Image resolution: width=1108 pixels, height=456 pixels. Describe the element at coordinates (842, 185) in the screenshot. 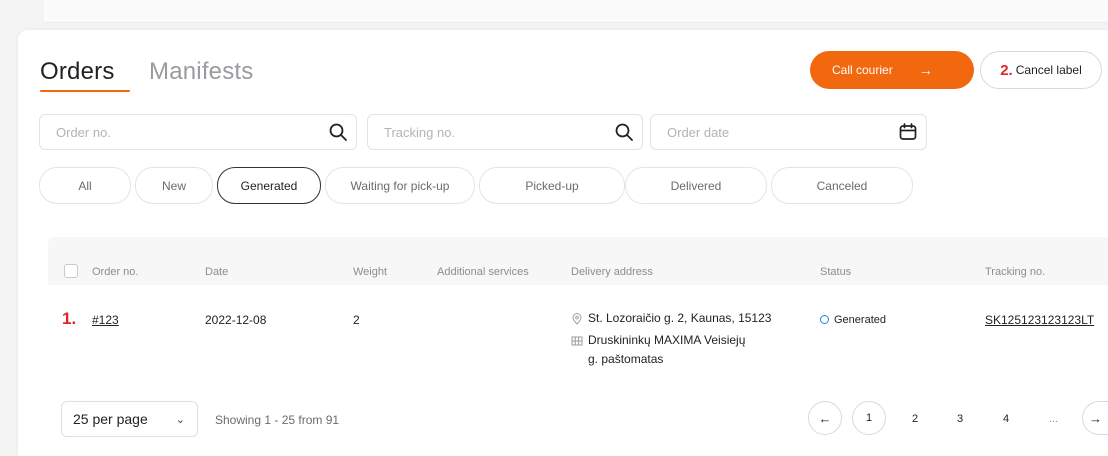

I see `chip-canceled: Canceled` at that location.